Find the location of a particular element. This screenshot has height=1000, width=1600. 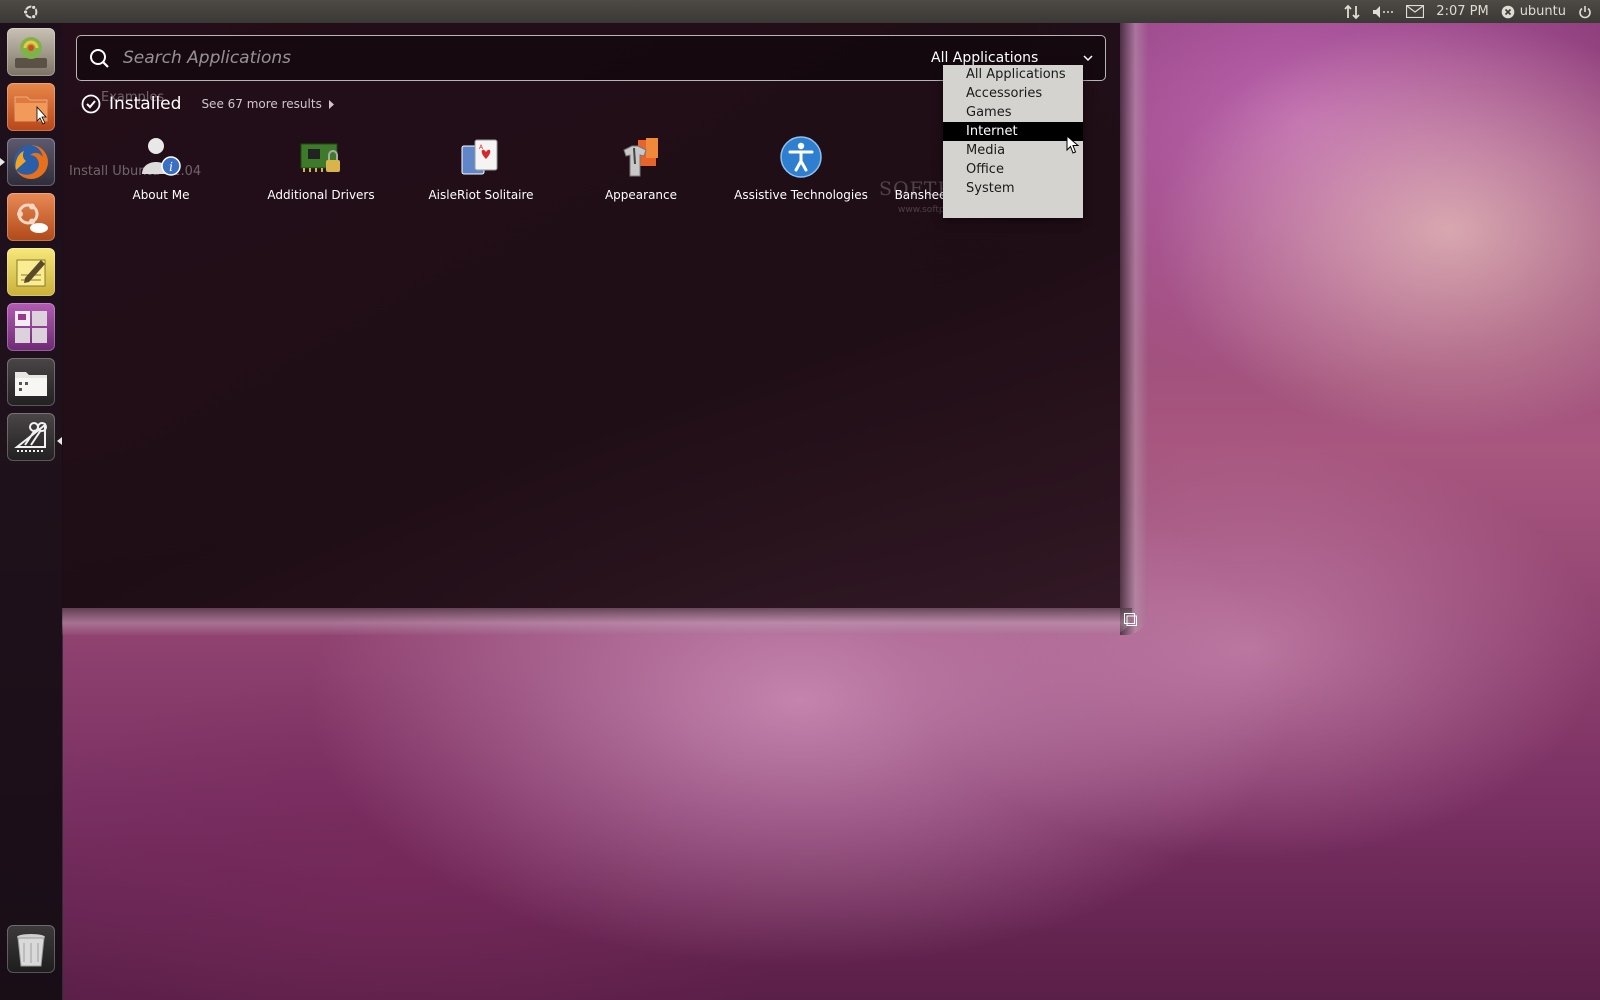

installed-check-icon is located at coordinates (91, 104).